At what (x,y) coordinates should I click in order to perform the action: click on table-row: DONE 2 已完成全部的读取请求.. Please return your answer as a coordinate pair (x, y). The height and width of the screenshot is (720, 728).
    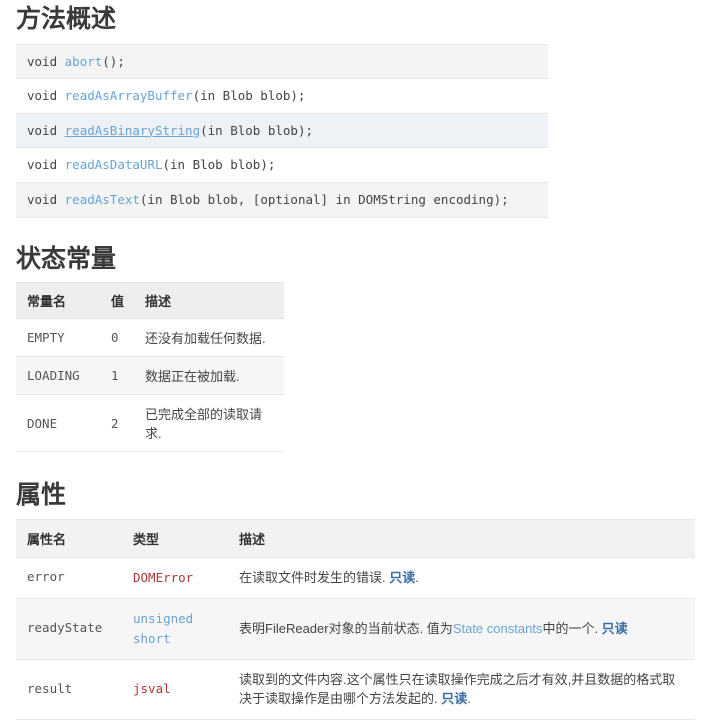
    Looking at the image, I should click on (150, 423).